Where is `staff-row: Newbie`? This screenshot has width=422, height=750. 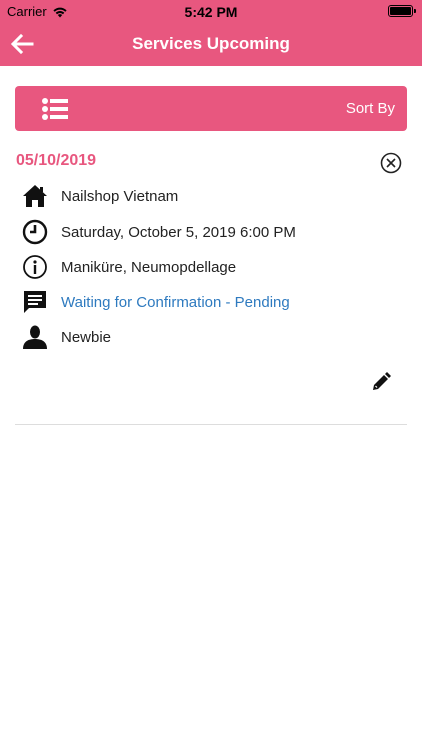 staff-row: Newbie is located at coordinates (66, 337).